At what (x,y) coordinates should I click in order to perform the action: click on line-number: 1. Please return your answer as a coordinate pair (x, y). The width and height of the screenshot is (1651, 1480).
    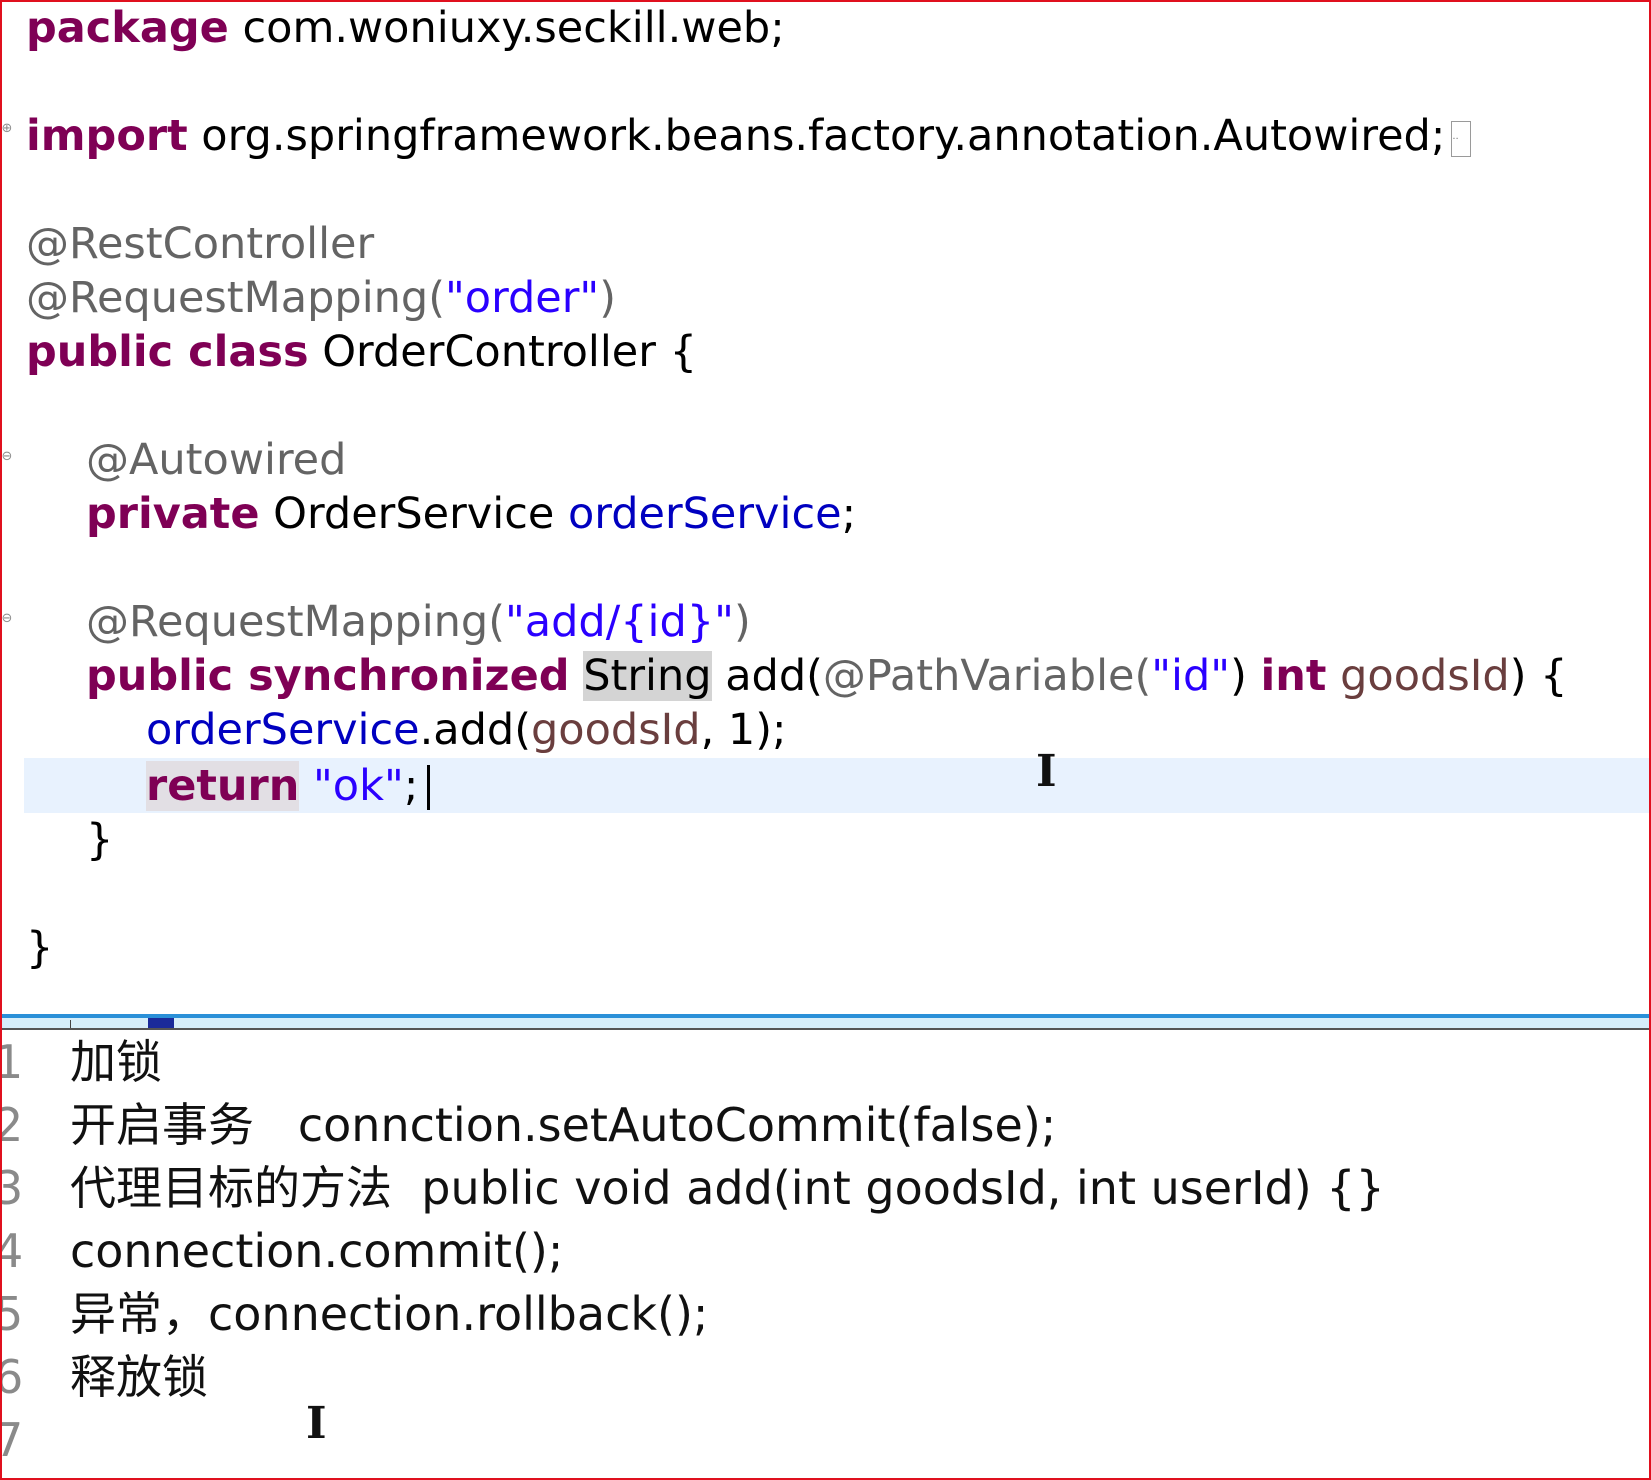
    Looking at the image, I should click on (13, 1062).